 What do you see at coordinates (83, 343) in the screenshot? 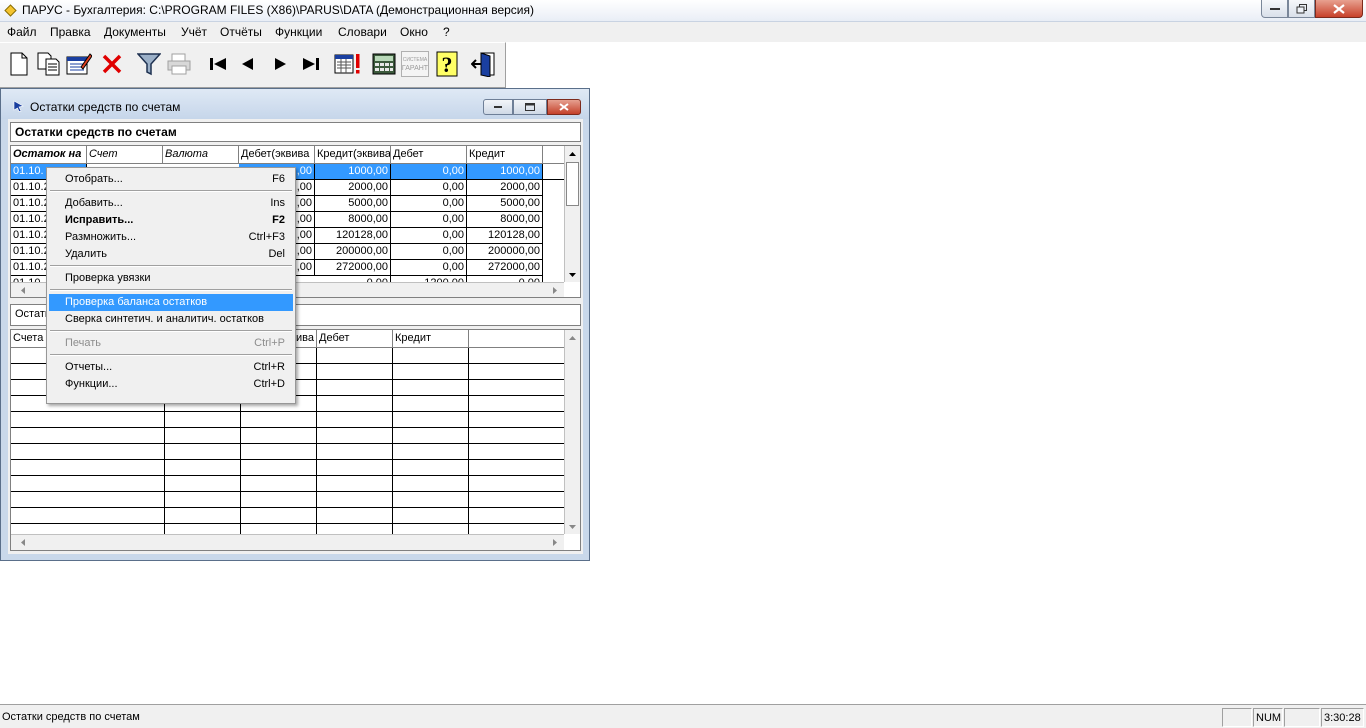
I see `menu-item-label: Печать` at bounding box center [83, 343].